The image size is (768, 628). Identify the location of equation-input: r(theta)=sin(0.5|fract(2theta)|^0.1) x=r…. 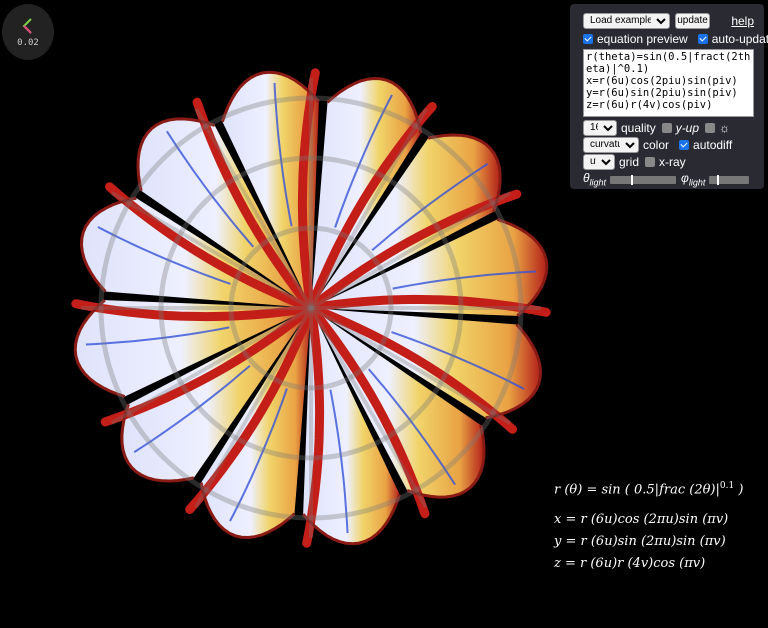
(668, 83).